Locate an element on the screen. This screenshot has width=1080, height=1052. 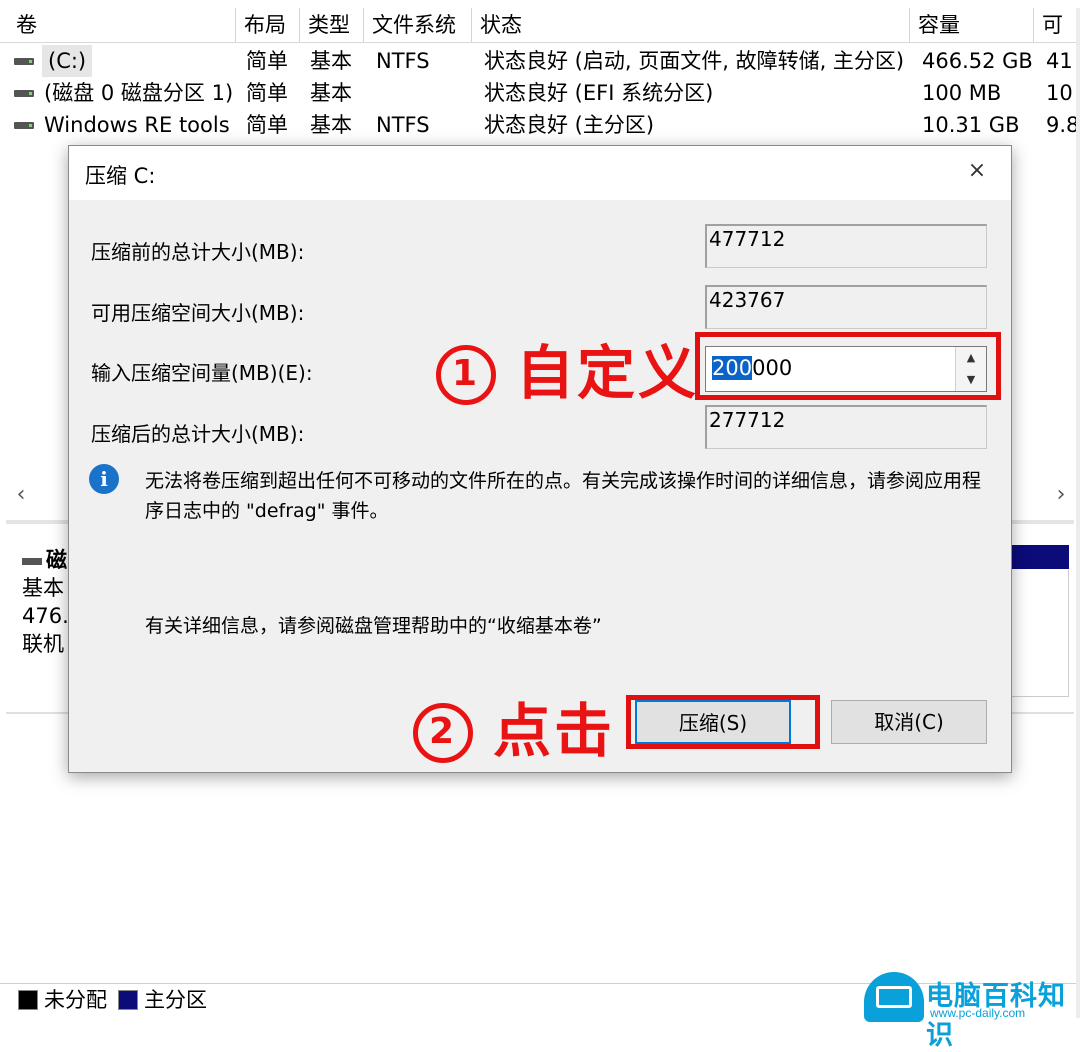
step2-number: 2 is located at coordinates (443, 733).